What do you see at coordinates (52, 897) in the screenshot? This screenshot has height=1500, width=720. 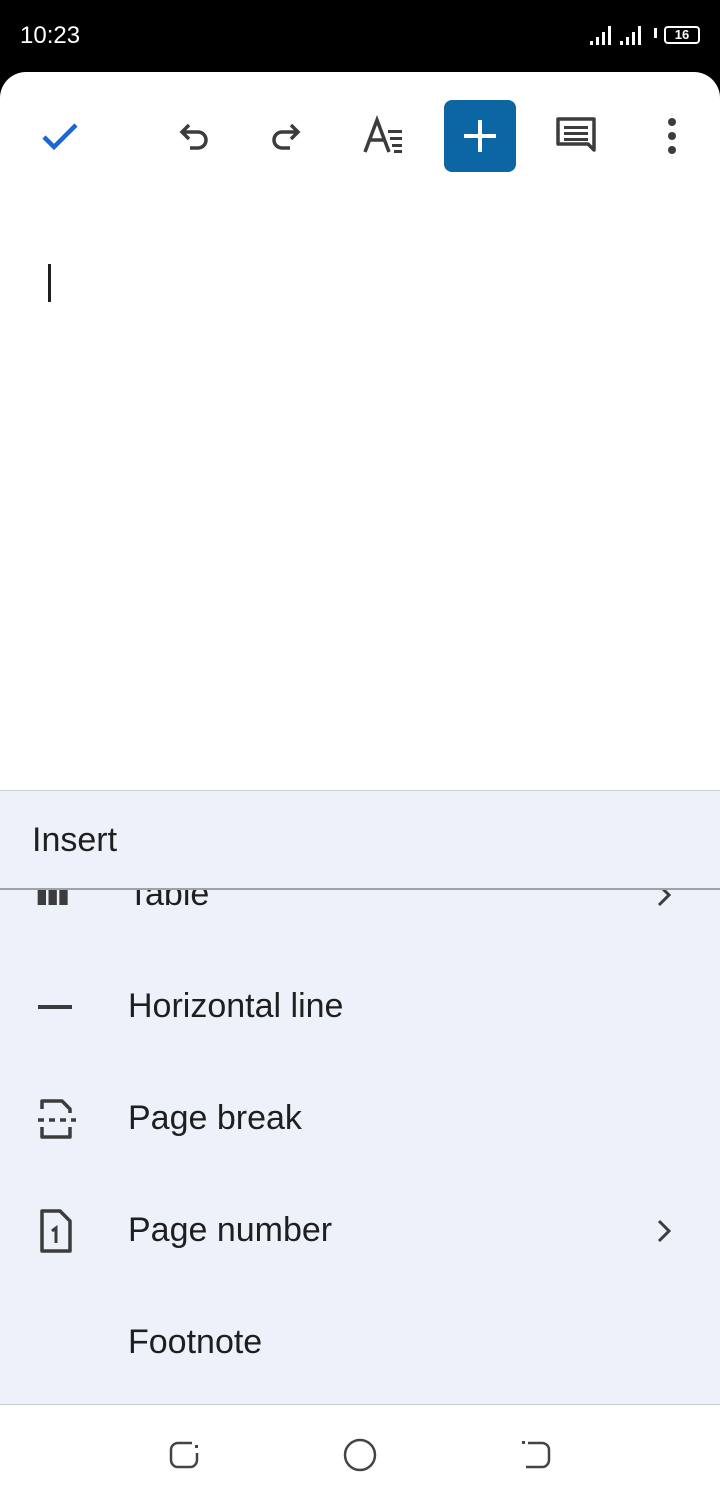 I see `table-icon` at bounding box center [52, 897].